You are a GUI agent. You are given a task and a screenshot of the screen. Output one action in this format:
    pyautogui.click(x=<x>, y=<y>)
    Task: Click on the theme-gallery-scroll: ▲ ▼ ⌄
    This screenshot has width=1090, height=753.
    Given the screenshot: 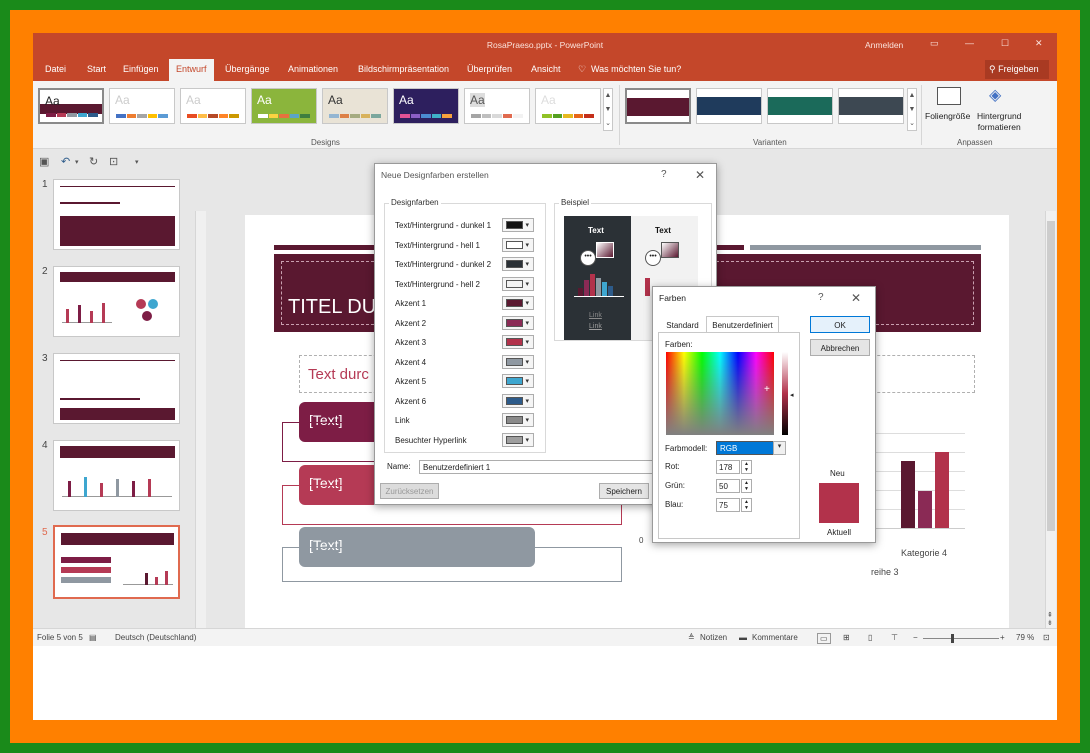 What is the action you would take?
    pyautogui.click(x=608, y=109)
    